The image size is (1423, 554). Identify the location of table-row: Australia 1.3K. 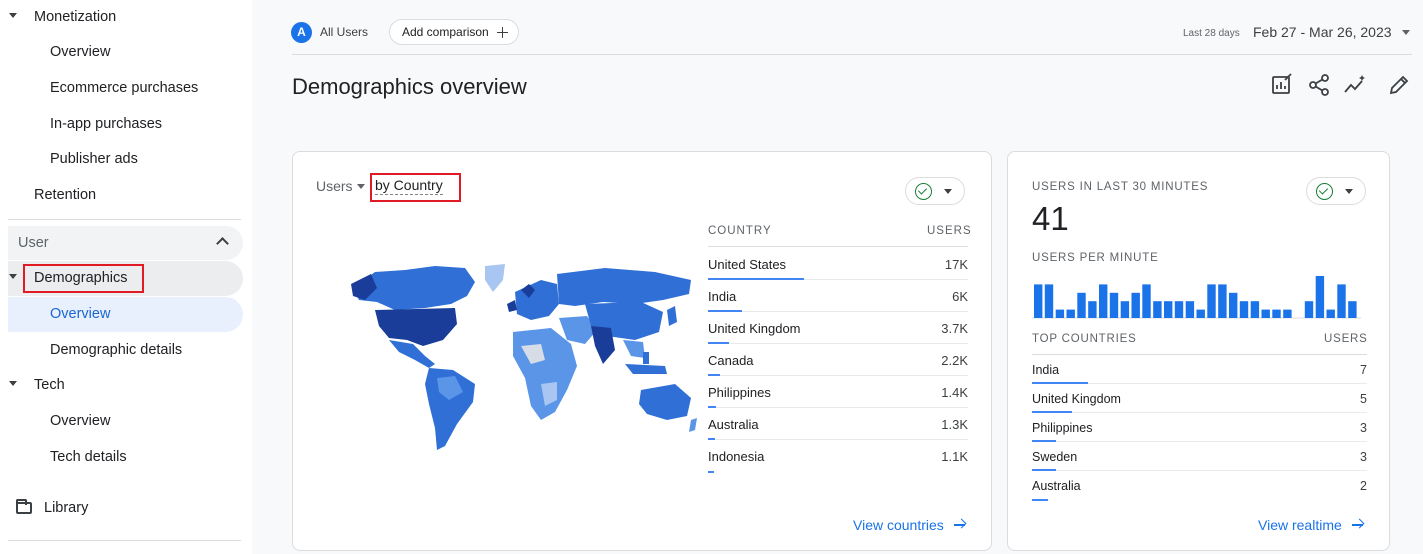
(838, 424).